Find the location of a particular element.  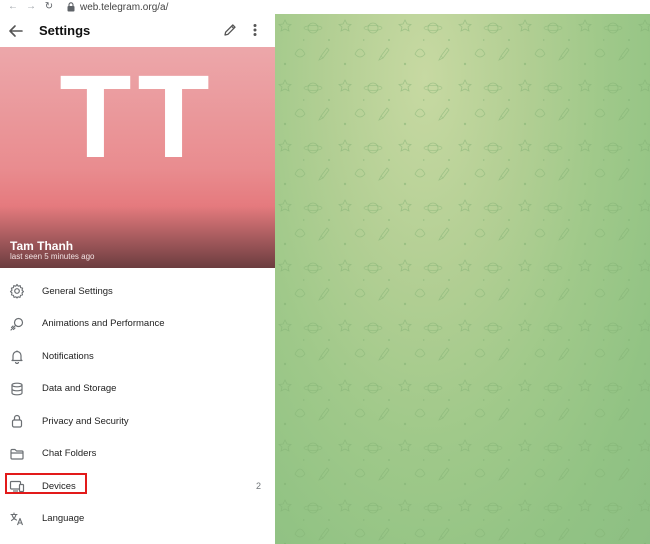

more-menu-icon is located at coordinates (255, 30).